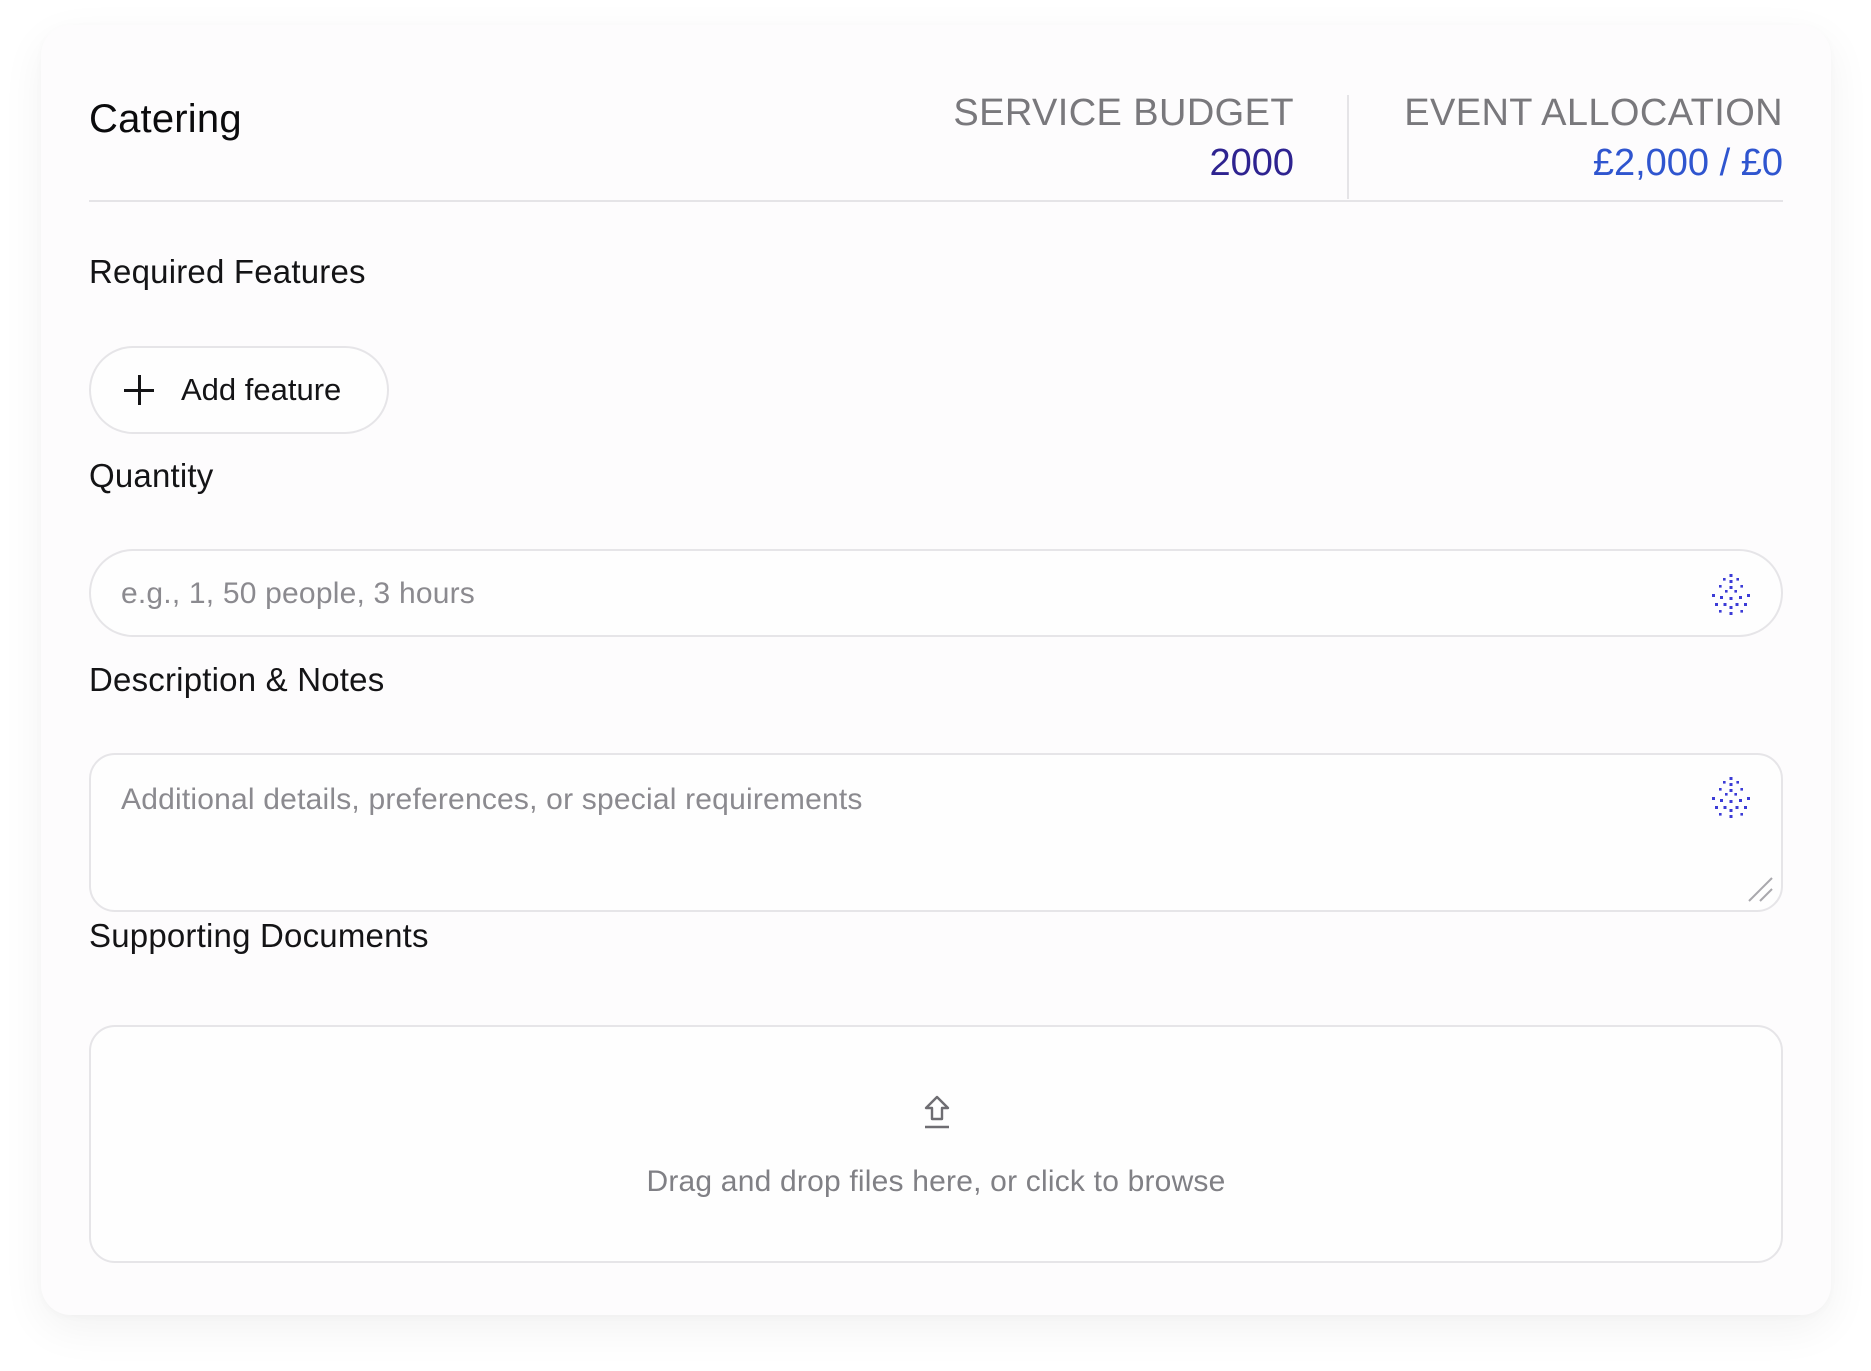 This screenshot has height=1371, width=1871. Describe the element at coordinates (1593, 113) in the screenshot. I see `event-allocation-label: EVENT ALLOCATION` at that location.